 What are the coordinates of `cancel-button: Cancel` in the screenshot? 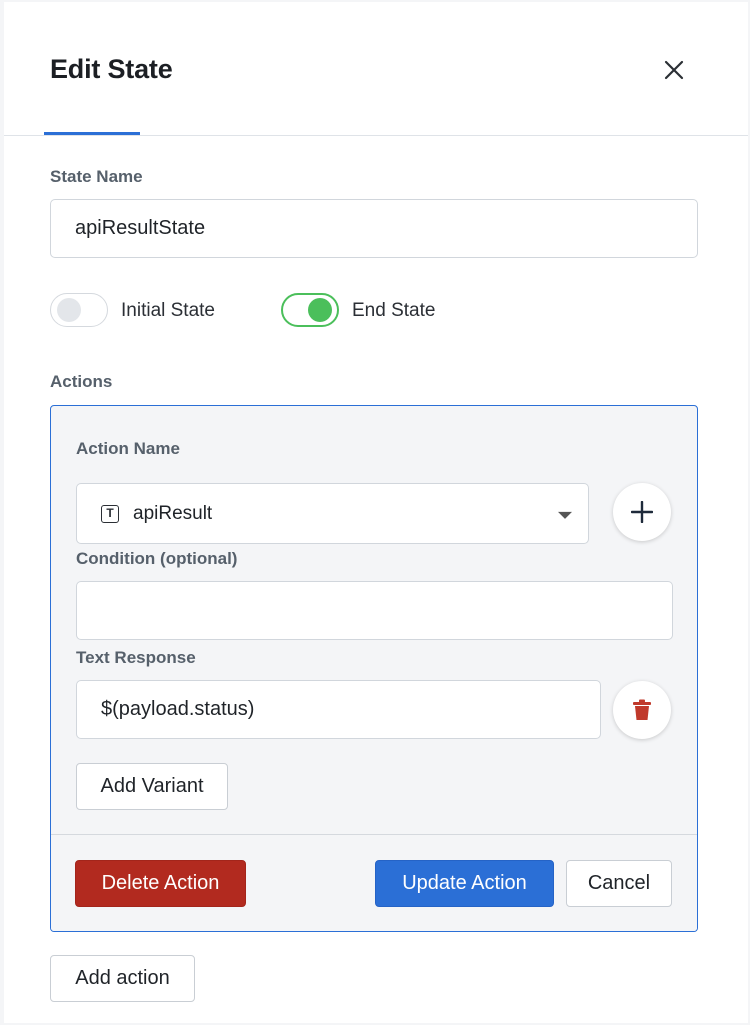 It's located at (619, 883).